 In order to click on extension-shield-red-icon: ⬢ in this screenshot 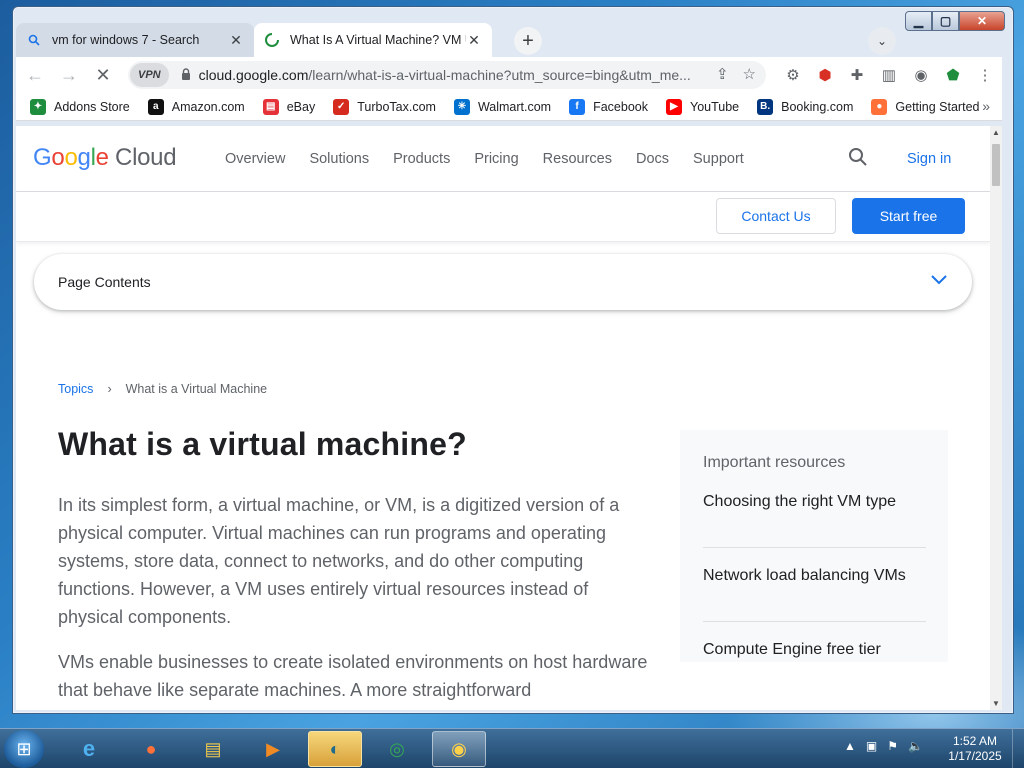, I will do `click(825, 75)`.